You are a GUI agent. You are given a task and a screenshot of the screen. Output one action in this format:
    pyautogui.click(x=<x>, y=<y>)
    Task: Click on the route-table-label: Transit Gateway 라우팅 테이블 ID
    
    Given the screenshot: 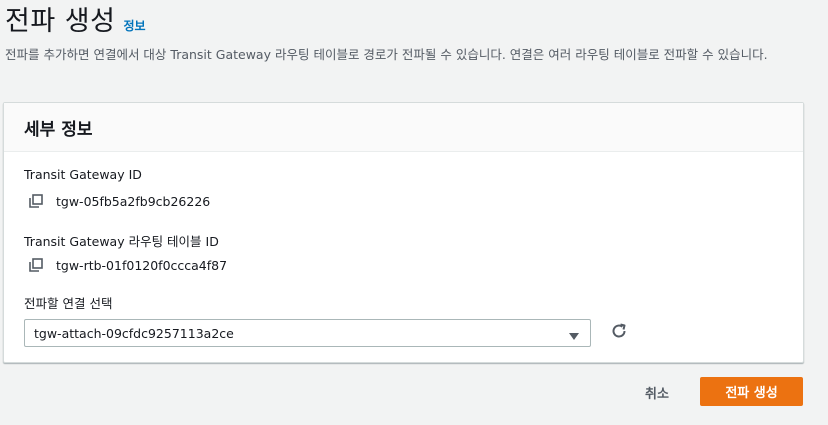 What is the action you would take?
    pyautogui.click(x=121, y=241)
    